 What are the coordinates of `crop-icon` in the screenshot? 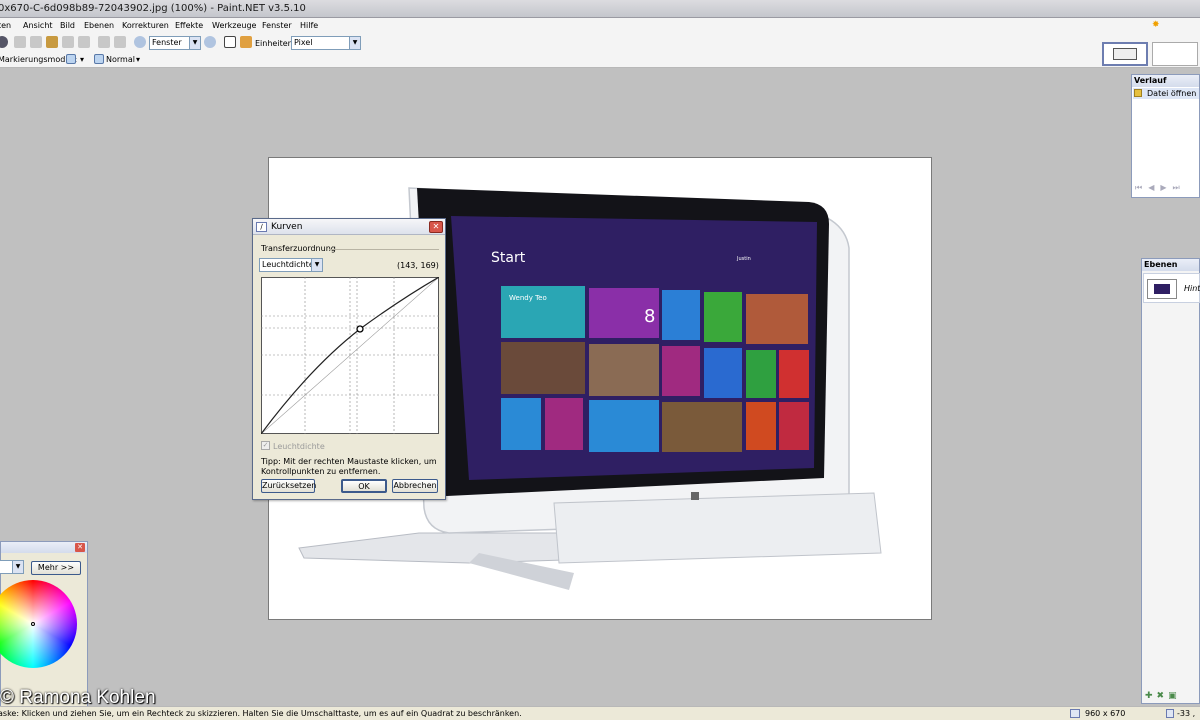 It's located at (68, 42).